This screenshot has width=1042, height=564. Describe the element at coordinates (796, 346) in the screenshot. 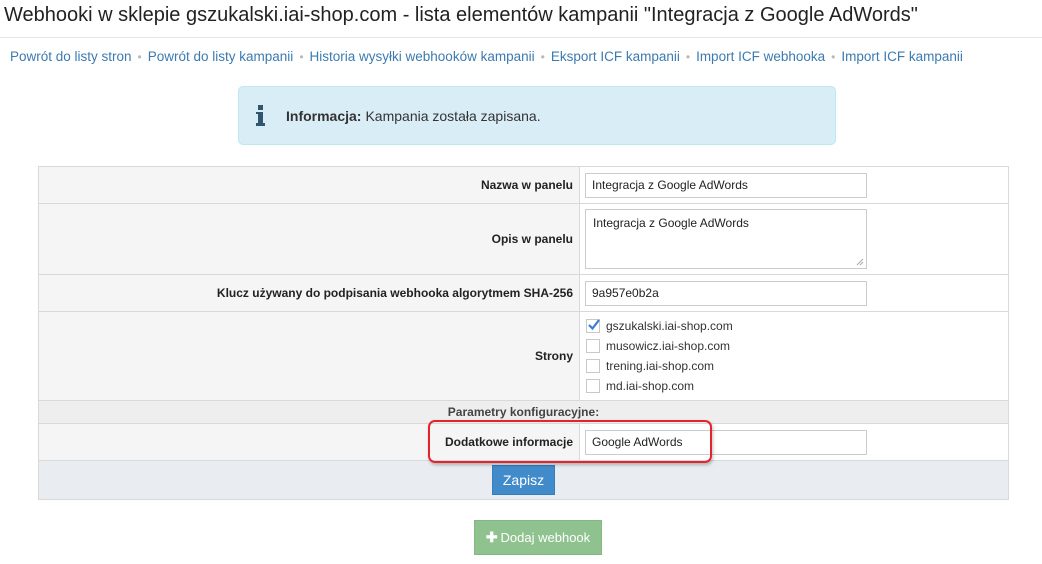

I see `shop-option: musowicz.iai-shop.com` at that location.